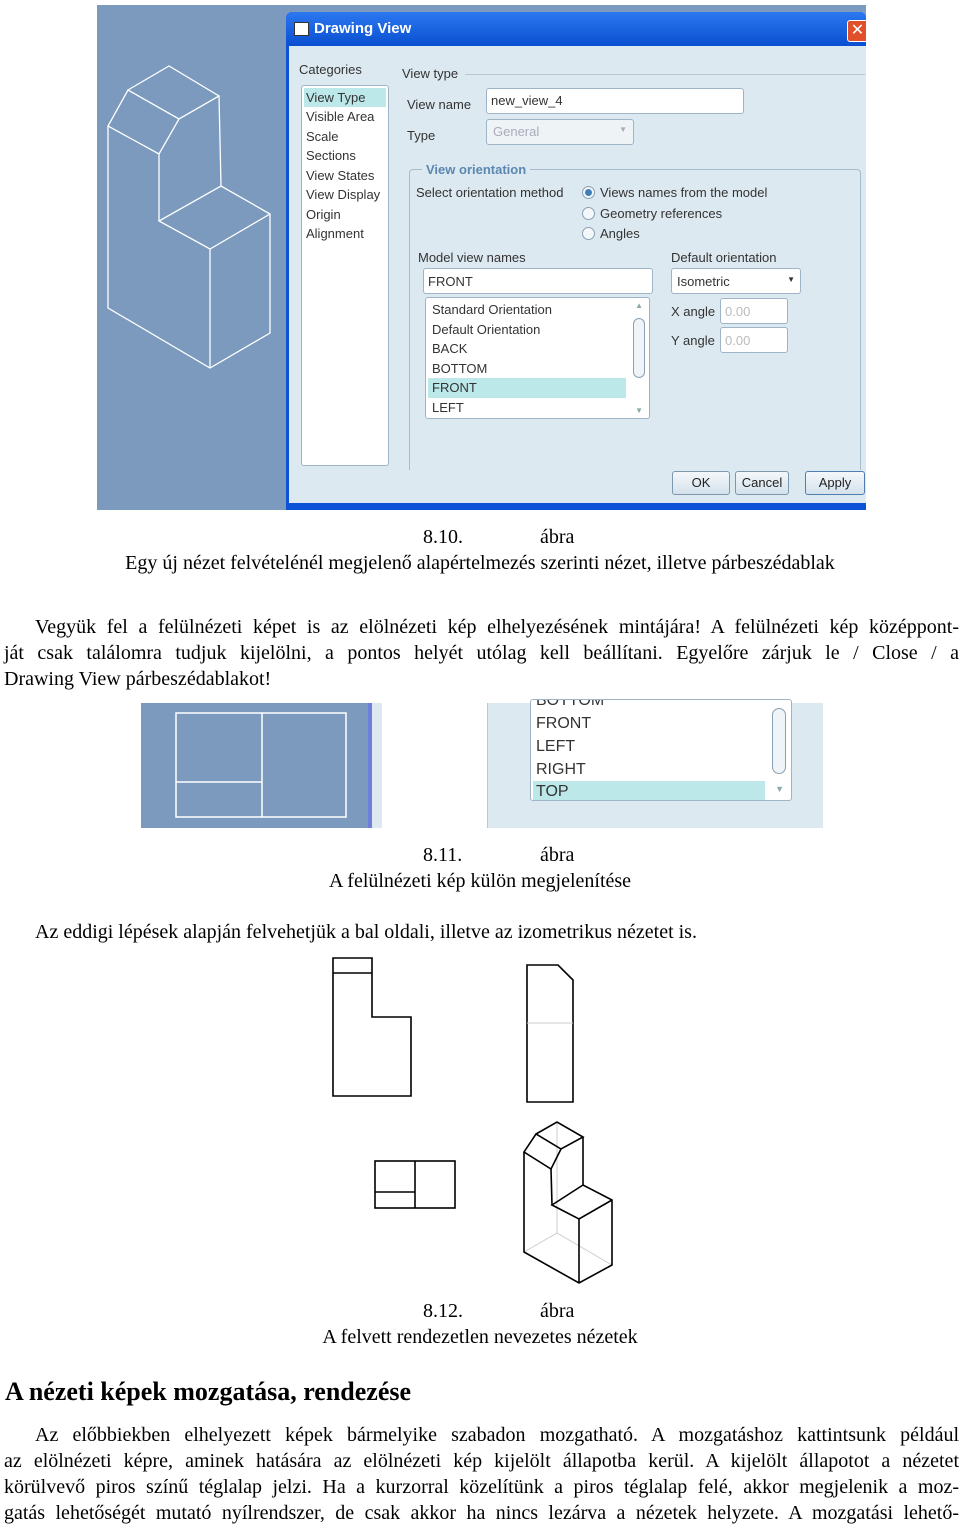 This screenshot has height=1526, width=960. What do you see at coordinates (345, 234) in the screenshot?
I see `category-item: Alignment` at bounding box center [345, 234].